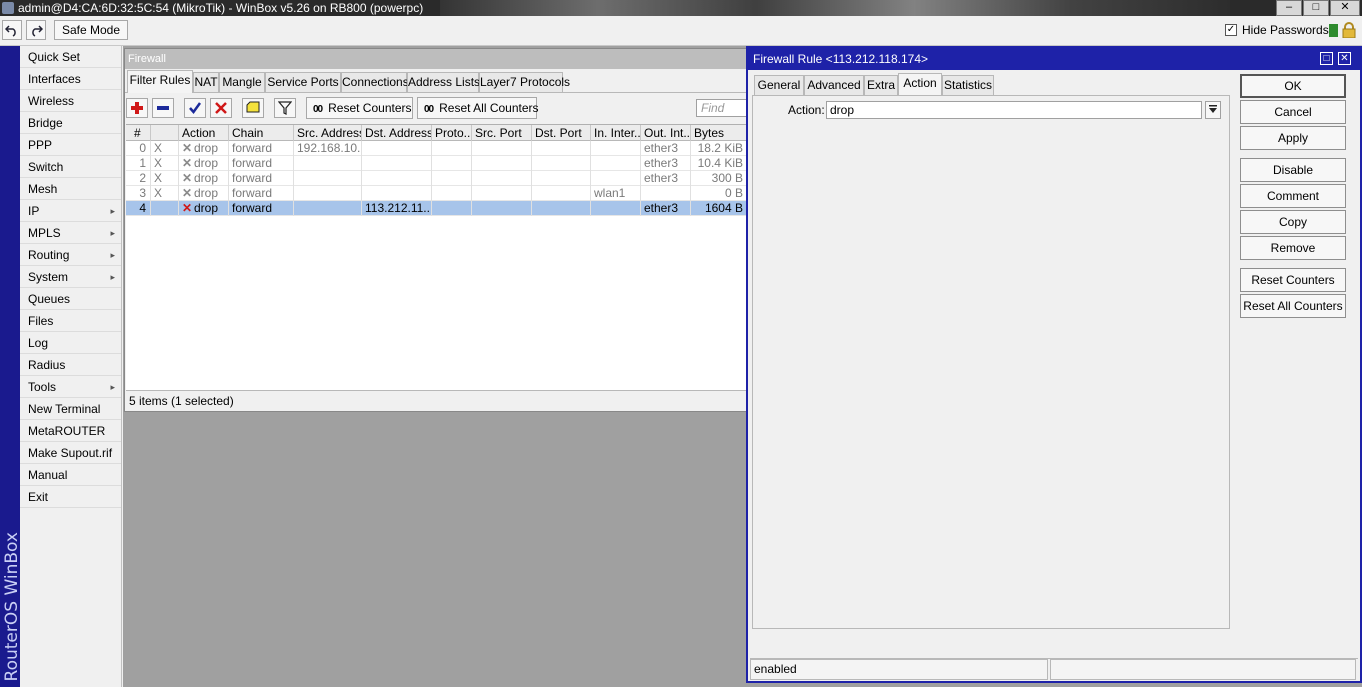 This screenshot has height=687, width=1362. What do you see at coordinates (1293, 248) in the screenshot?
I see `remove-button: Remove` at bounding box center [1293, 248].